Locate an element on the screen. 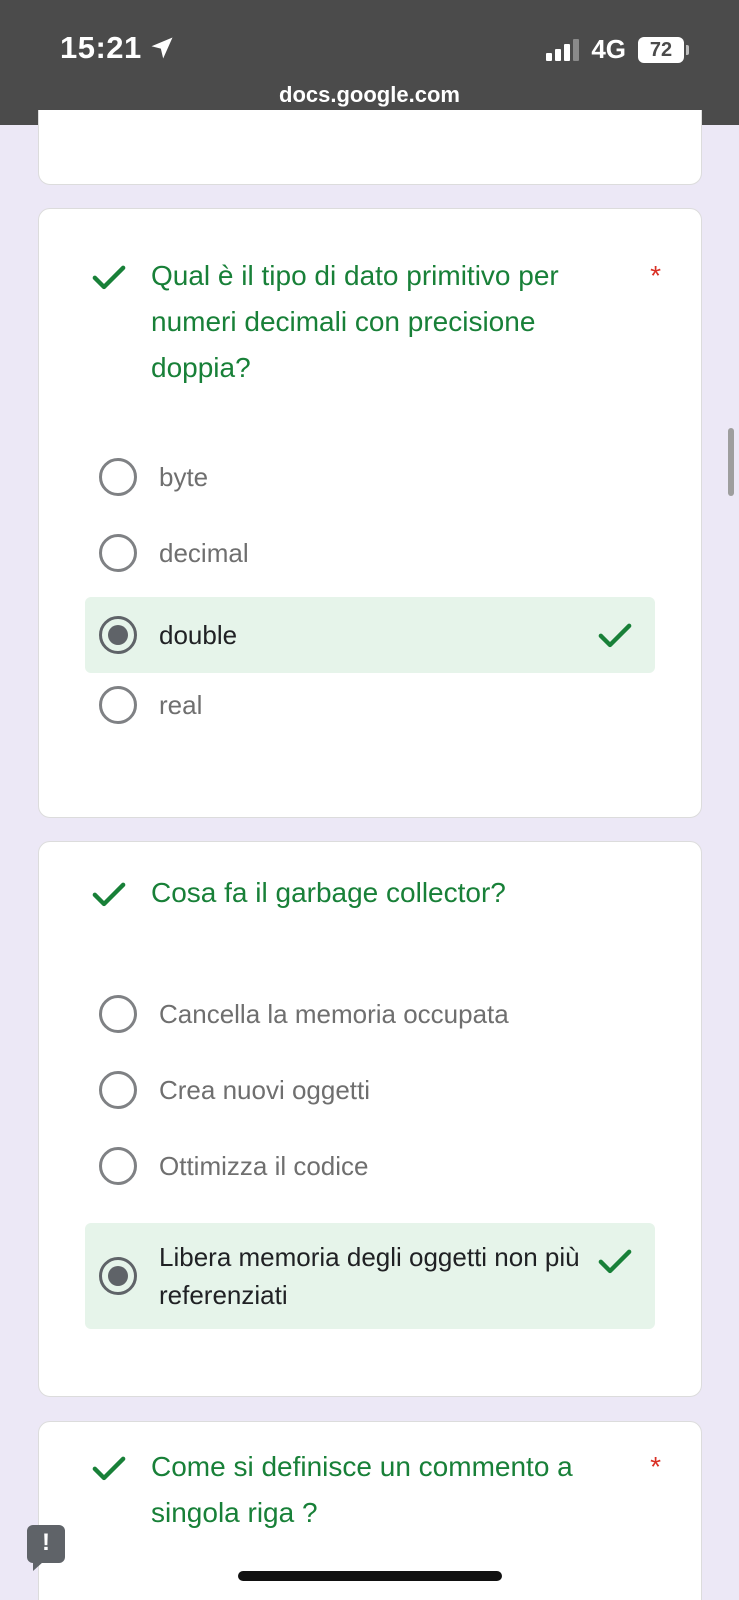 This screenshot has height=1600, width=739. option-real: real is located at coordinates (370, 705).